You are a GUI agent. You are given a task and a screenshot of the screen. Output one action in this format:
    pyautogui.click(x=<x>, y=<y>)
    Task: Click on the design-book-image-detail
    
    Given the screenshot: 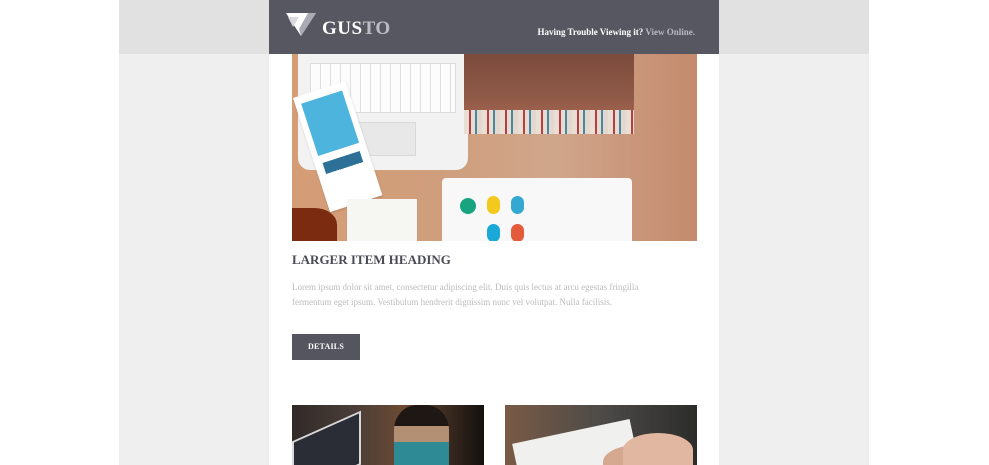 What is the action you would take?
    pyautogui.click(x=537, y=209)
    